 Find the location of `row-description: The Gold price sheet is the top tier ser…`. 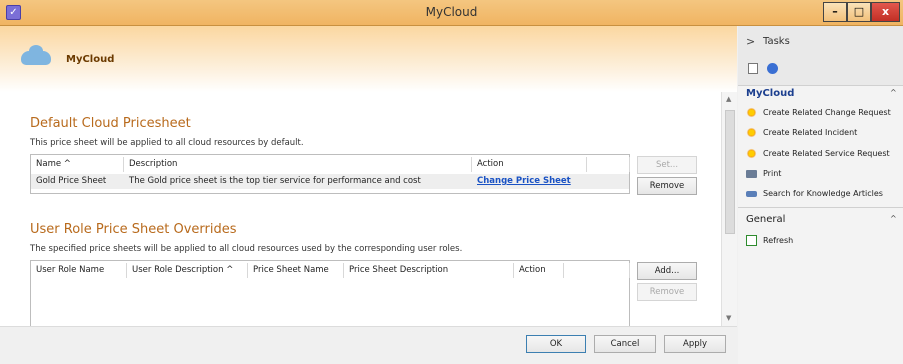

row-description: The Gold price sheet is the top tier ser… is located at coordinates (275, 181).